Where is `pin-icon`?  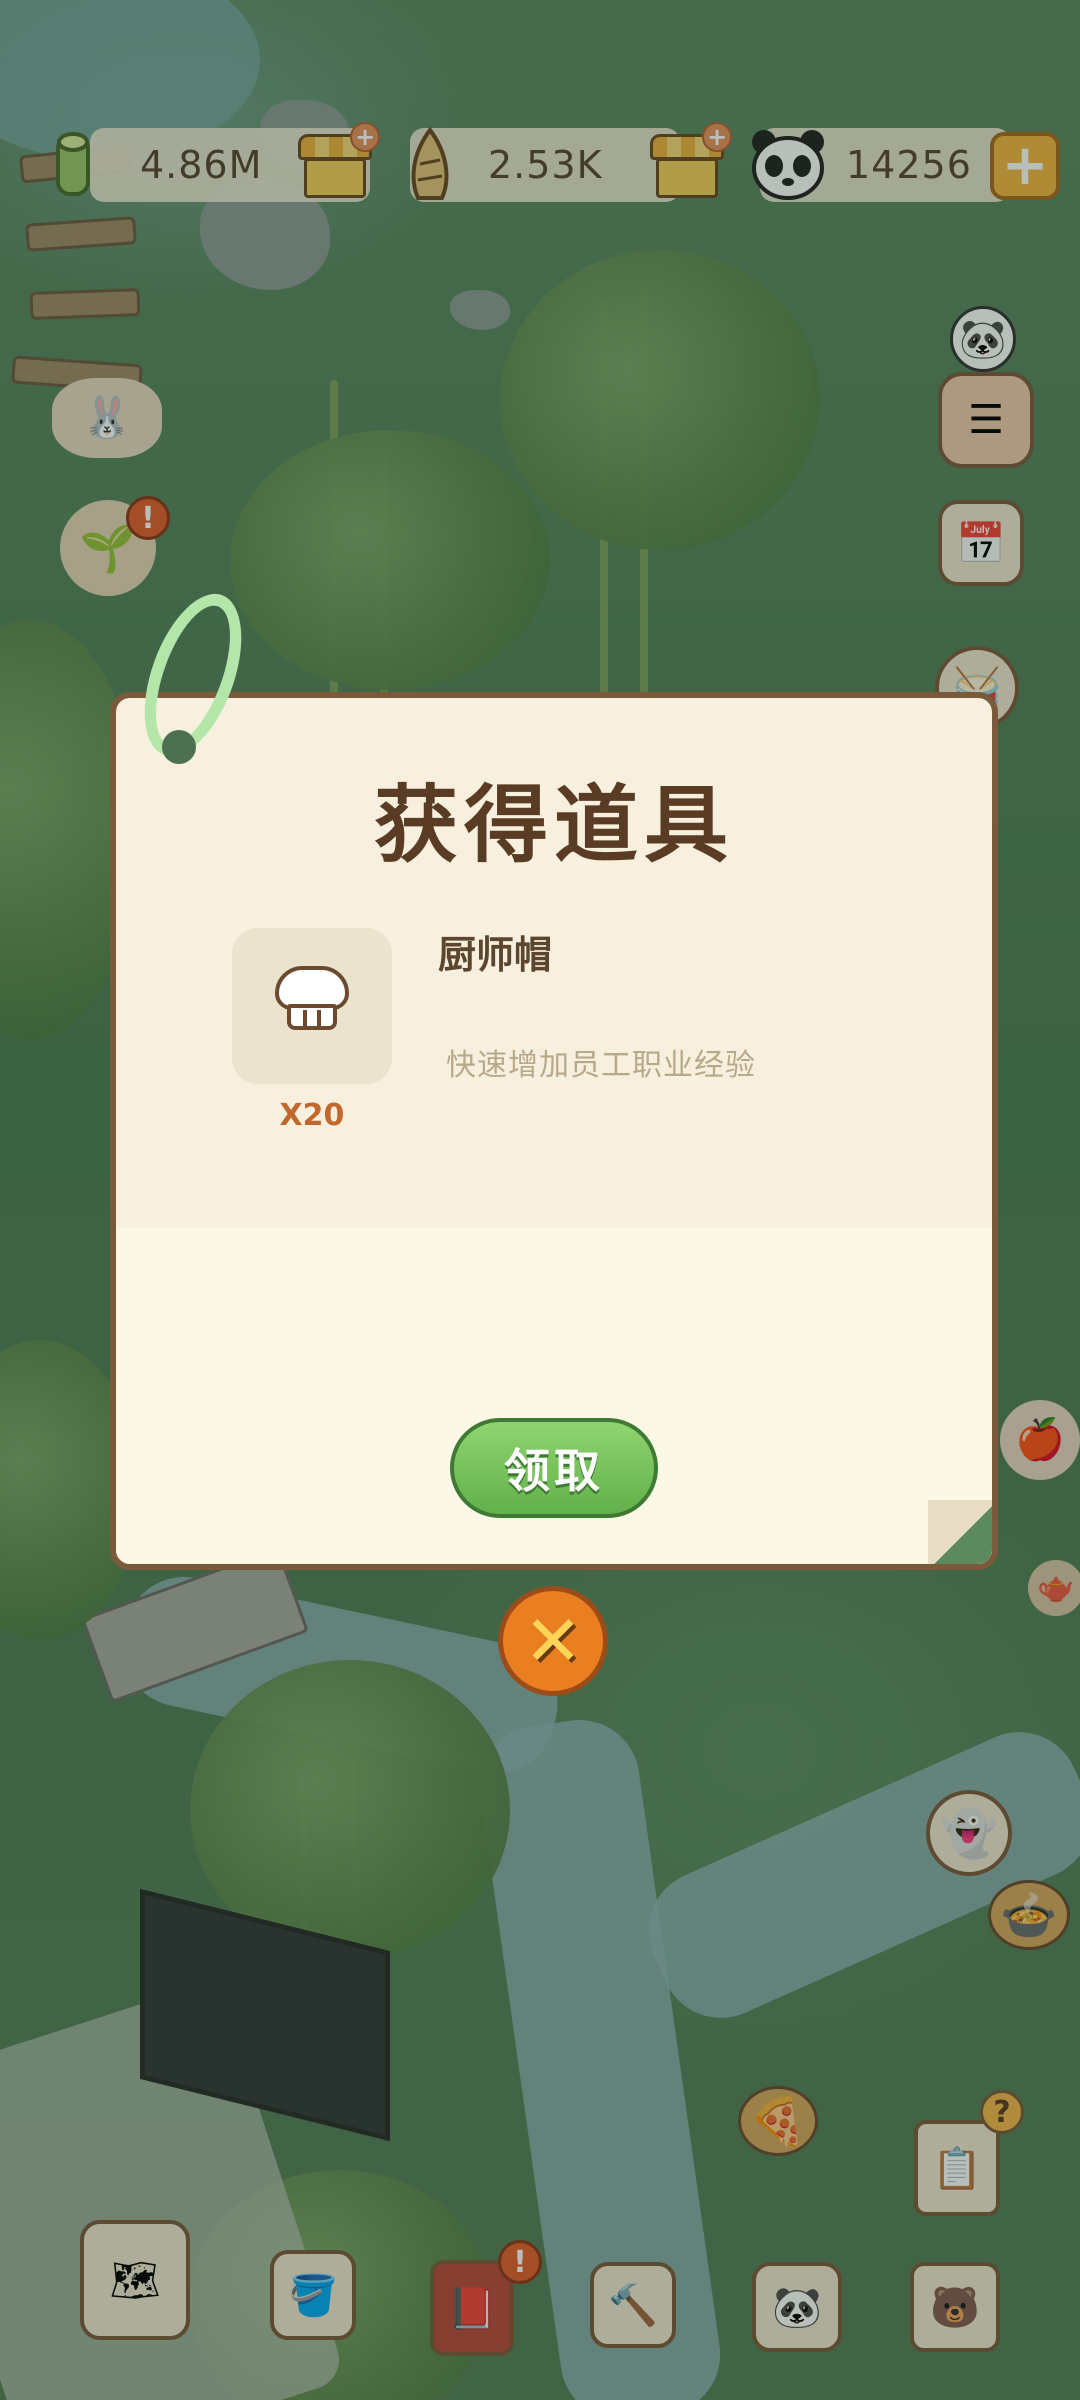 pin-icon is located at coordinates (179, 747).